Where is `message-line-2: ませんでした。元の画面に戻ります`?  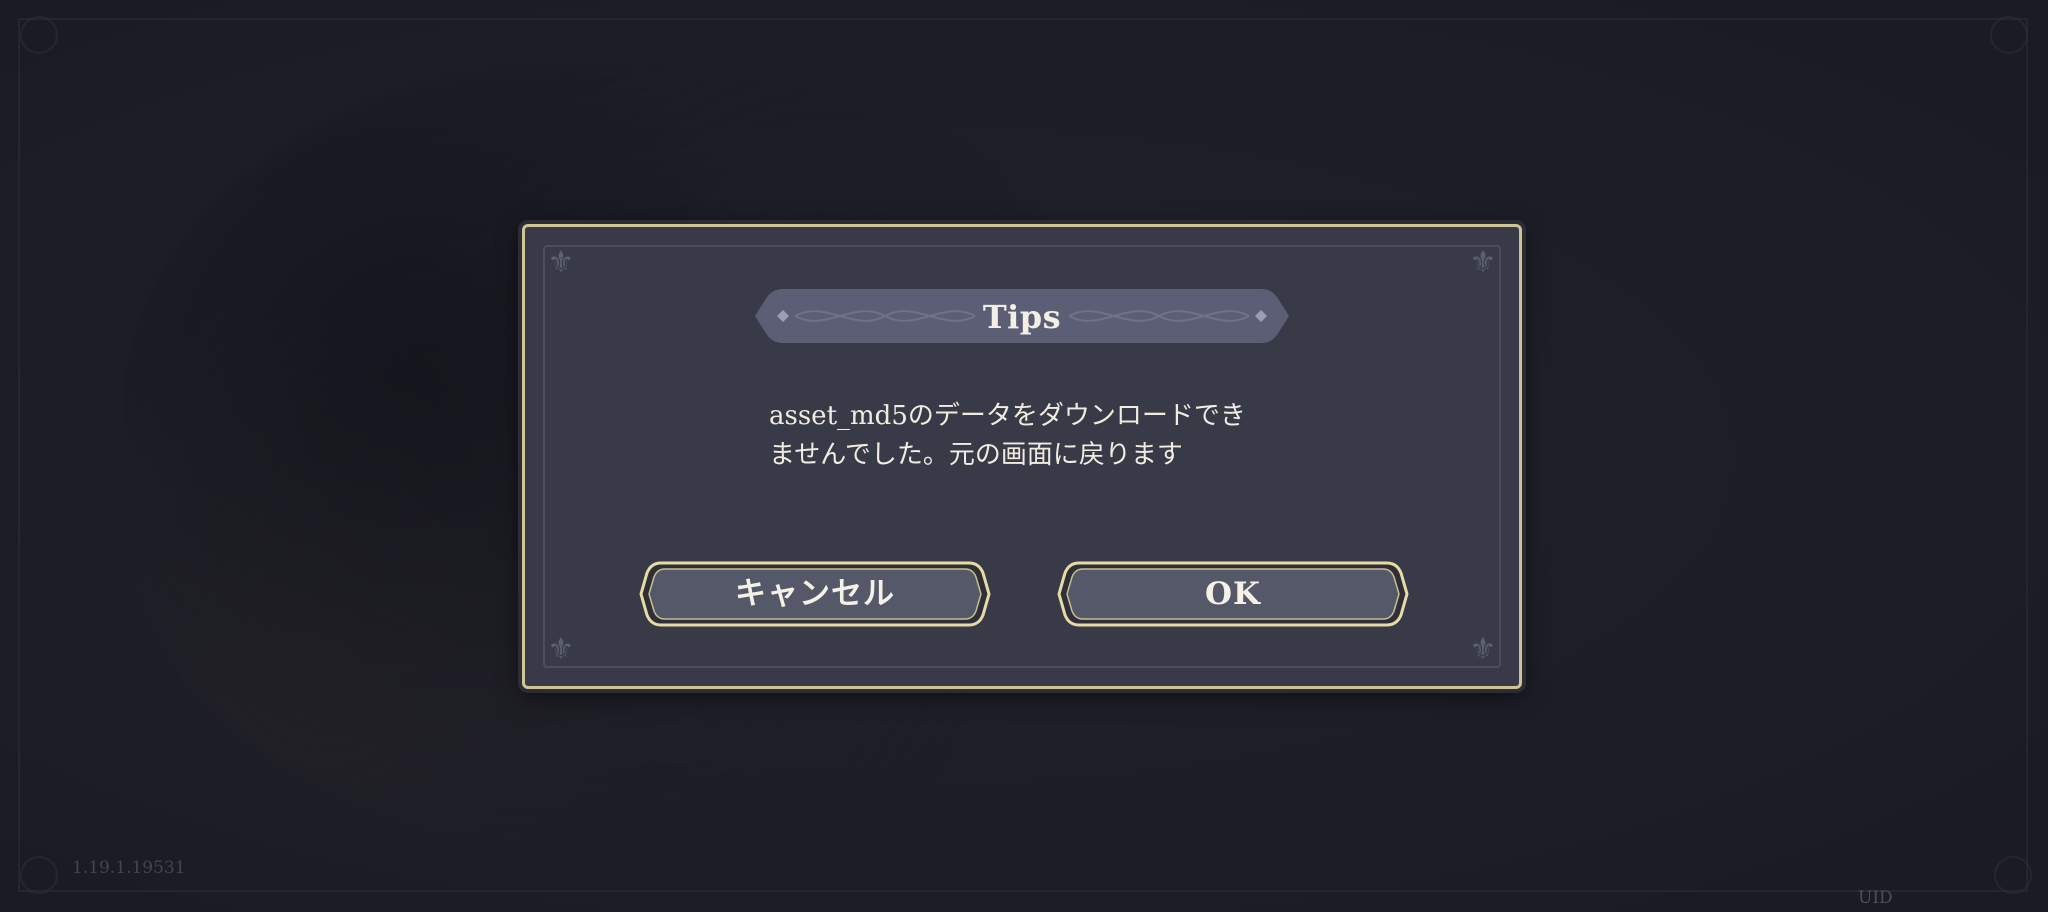 message-line-2: ませんでした。元の画面に戻ります is located at coordinates (976, 455).